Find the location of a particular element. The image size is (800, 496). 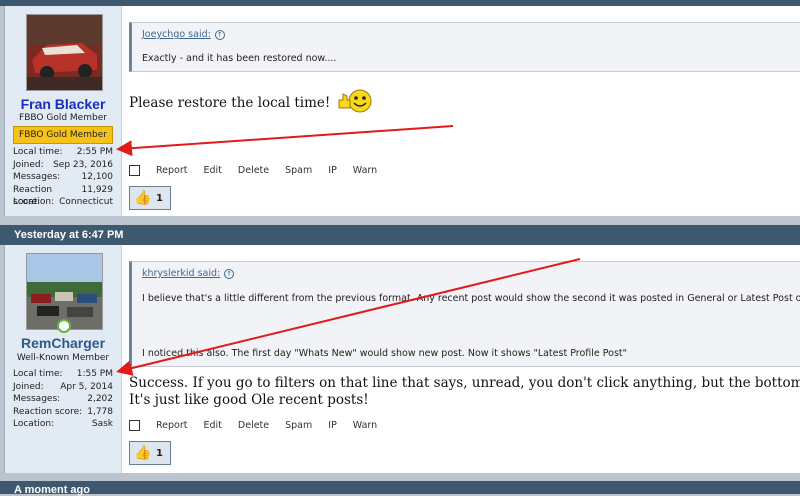

stat-value: 1:55 PM is located at coordinates (94, 374).